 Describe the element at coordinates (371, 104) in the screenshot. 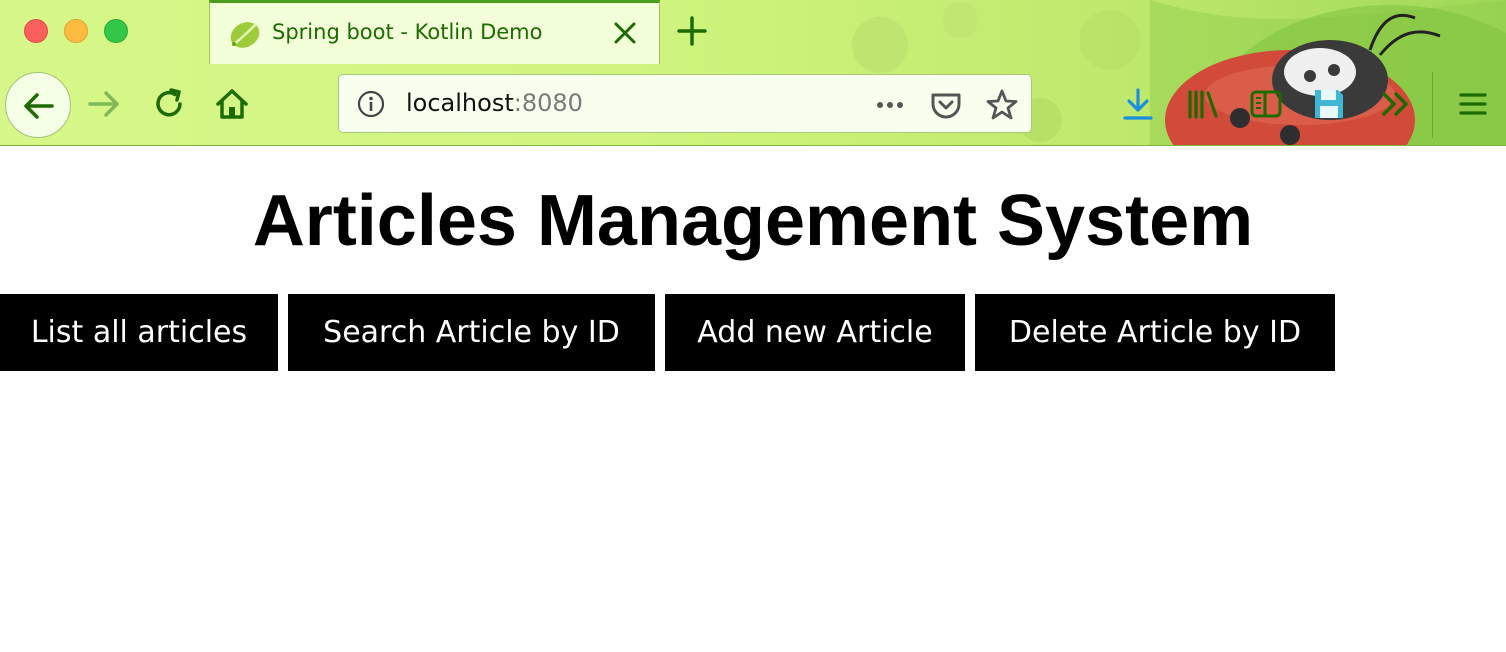

I see `info-icon` at that location.